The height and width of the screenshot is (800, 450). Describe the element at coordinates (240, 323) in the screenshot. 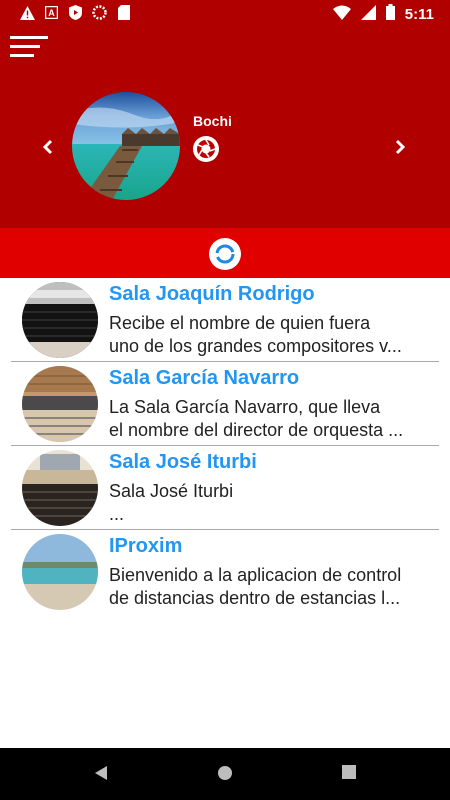

I see `description-line: Recibe el nombre de quien fuera` at that location.